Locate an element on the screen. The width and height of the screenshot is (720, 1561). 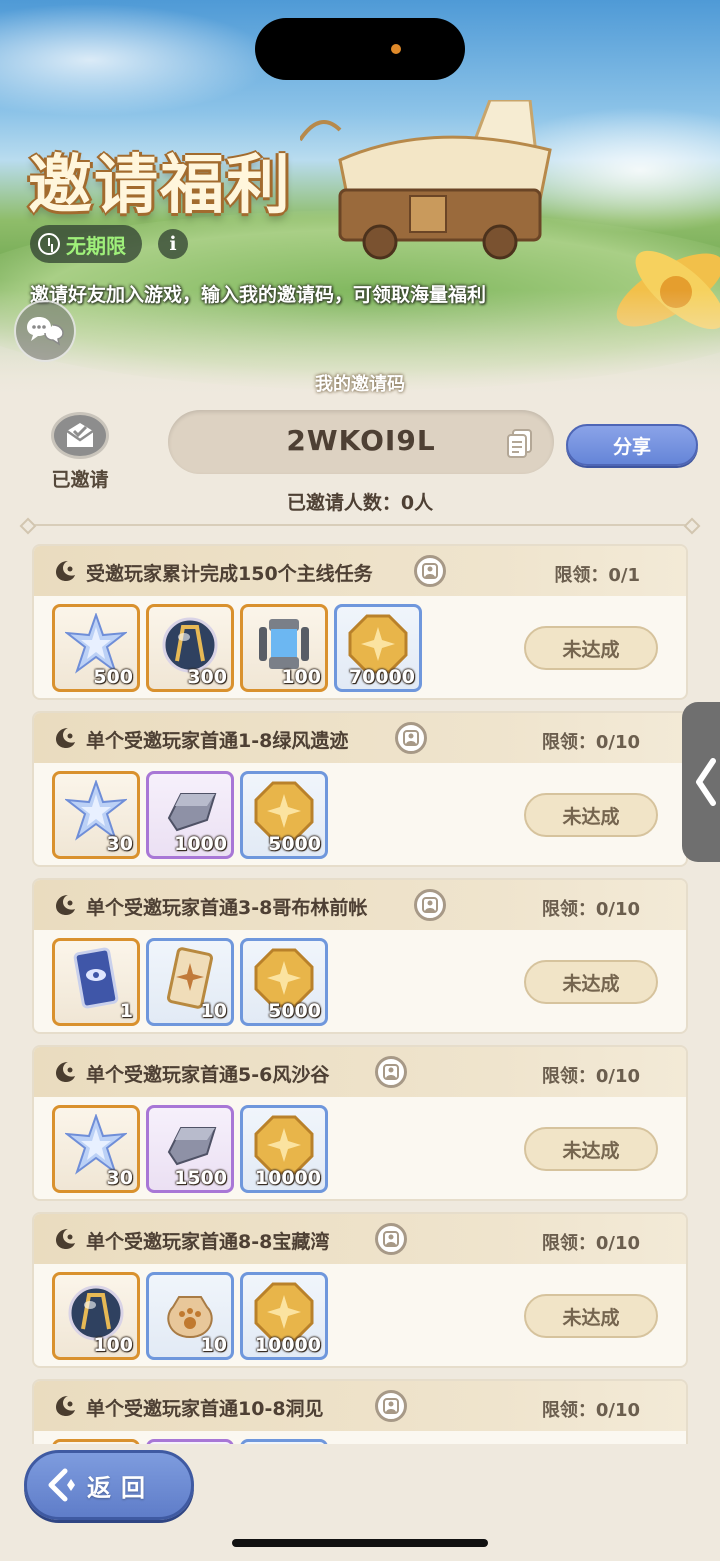
task-header: 单个受邀玩家首通1-8绿风遗迹 限领：0/10 is located at coordinates (360, 738).